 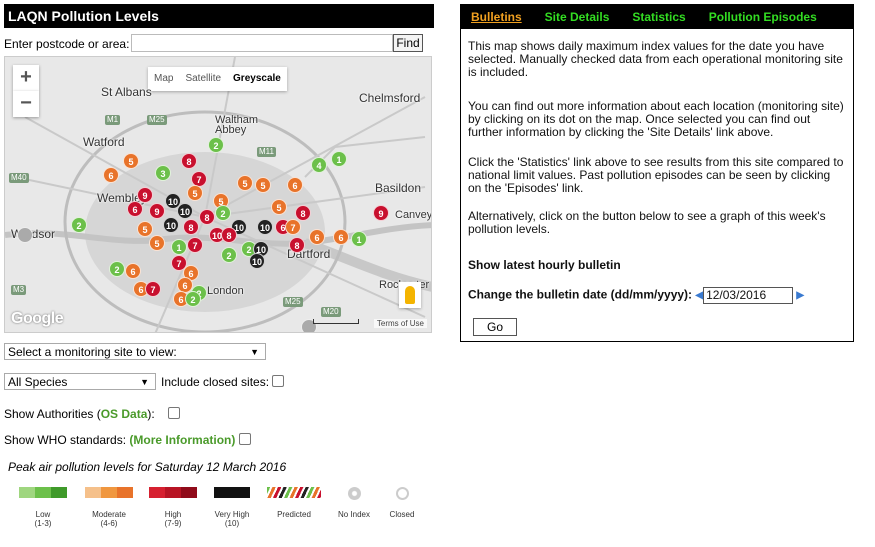 What do you see at coordinates (262, 43) in the screenshot?
I see `postcode-input` at bounding box center [262, 43].